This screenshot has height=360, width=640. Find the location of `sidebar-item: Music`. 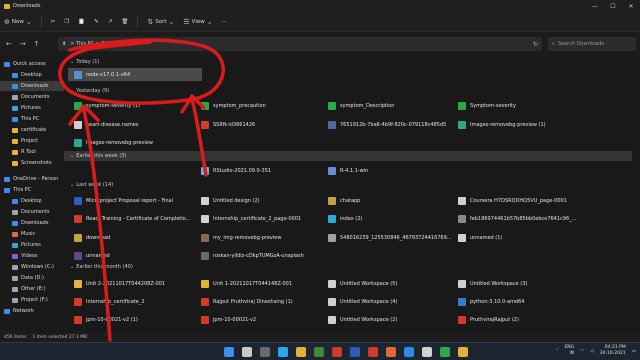

sidebar-item: Music is located at coordinates (17, 234).